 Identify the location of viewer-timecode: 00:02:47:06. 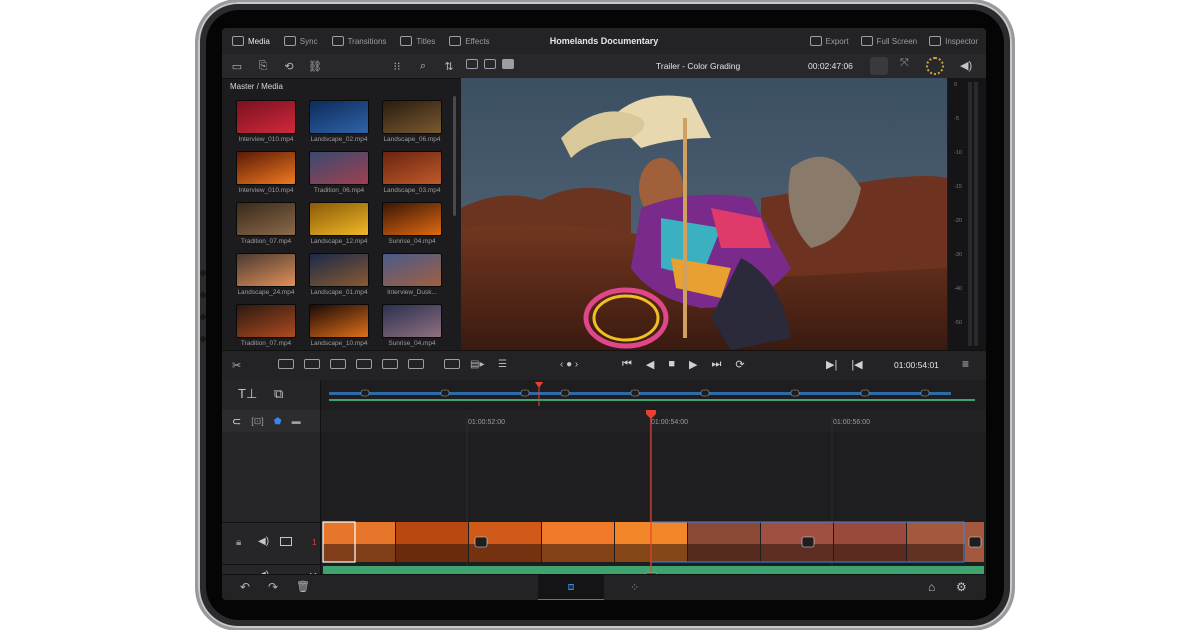
(830, 66).